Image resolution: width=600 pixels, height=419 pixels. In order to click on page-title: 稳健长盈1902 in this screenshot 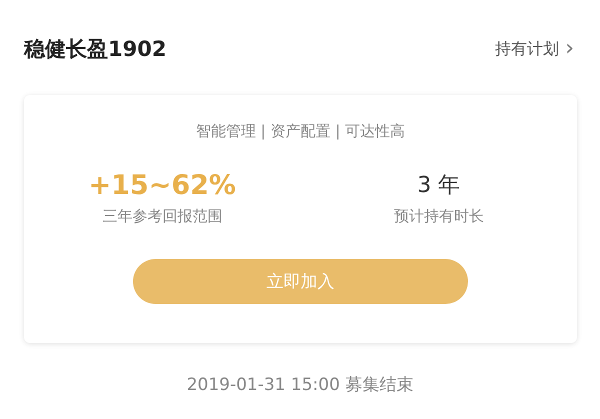, I will do `click(95, 49)`.